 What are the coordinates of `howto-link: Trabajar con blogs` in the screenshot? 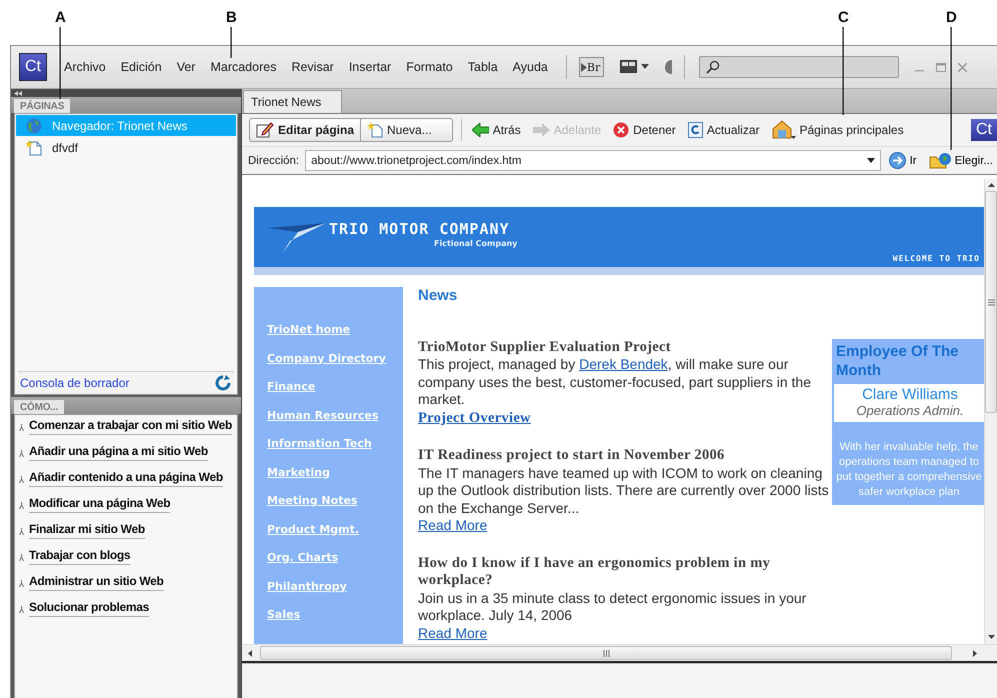 It's located at (79, 556).